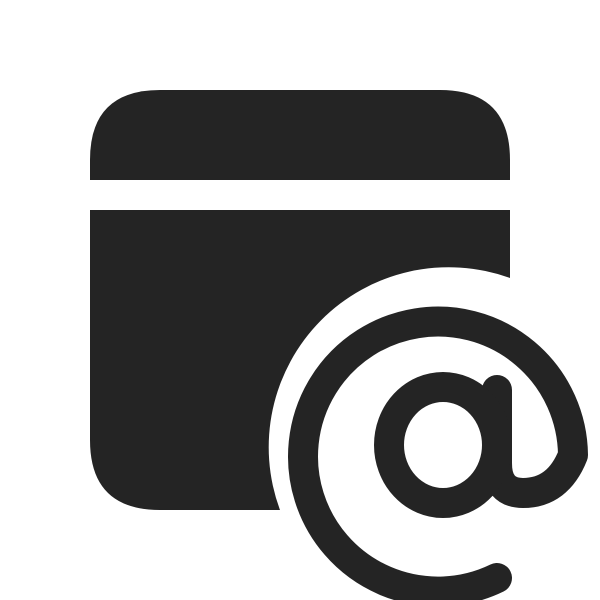 The width and height of the screenshot is (600, 600). What do you see at coordinates (300, 135) in the screenshot?
I see `calendar-header-shape` at bounding box center [300, 135].